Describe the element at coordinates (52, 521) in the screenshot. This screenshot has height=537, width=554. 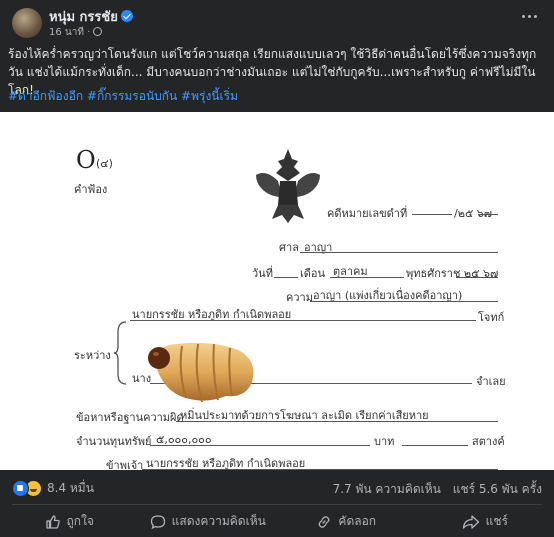
I see `thumbs-up-icon` at that location.